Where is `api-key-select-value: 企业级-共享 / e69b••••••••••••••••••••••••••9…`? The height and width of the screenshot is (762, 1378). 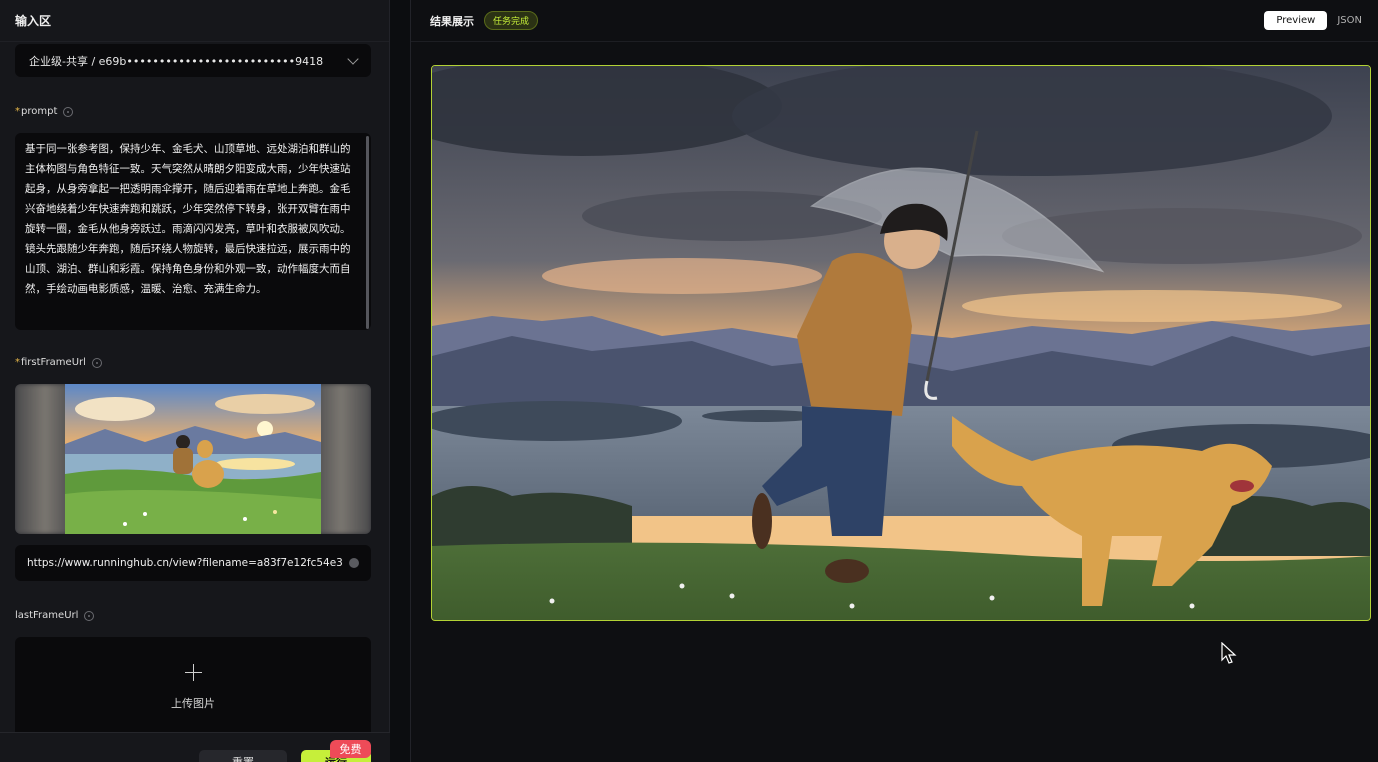 api-key-select-value: 企业级-共享 / e69b••••••••••••••••••••••••••9… is located at coordinates (176, 61).